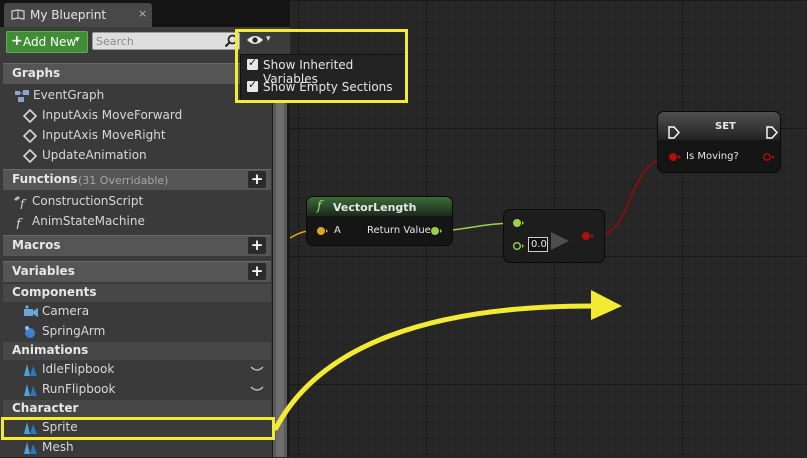  What do you see at coordinates (17, 41) in the screenshot?
I see `plus-icon: +` at bounding box center [17, 41].